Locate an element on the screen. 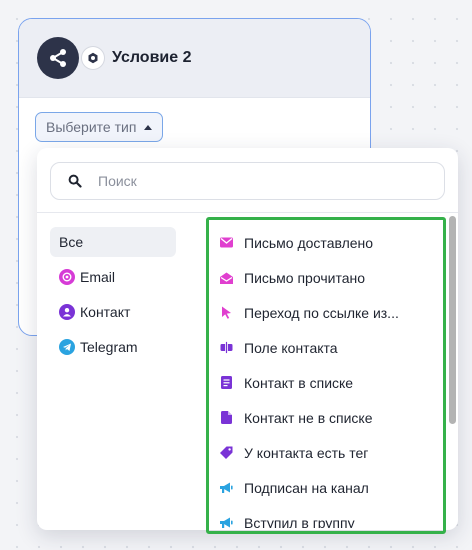 Image resolution: width=472 pixels, height=550 pixels. envelope-open-icon is located at coordinates (226, 277).